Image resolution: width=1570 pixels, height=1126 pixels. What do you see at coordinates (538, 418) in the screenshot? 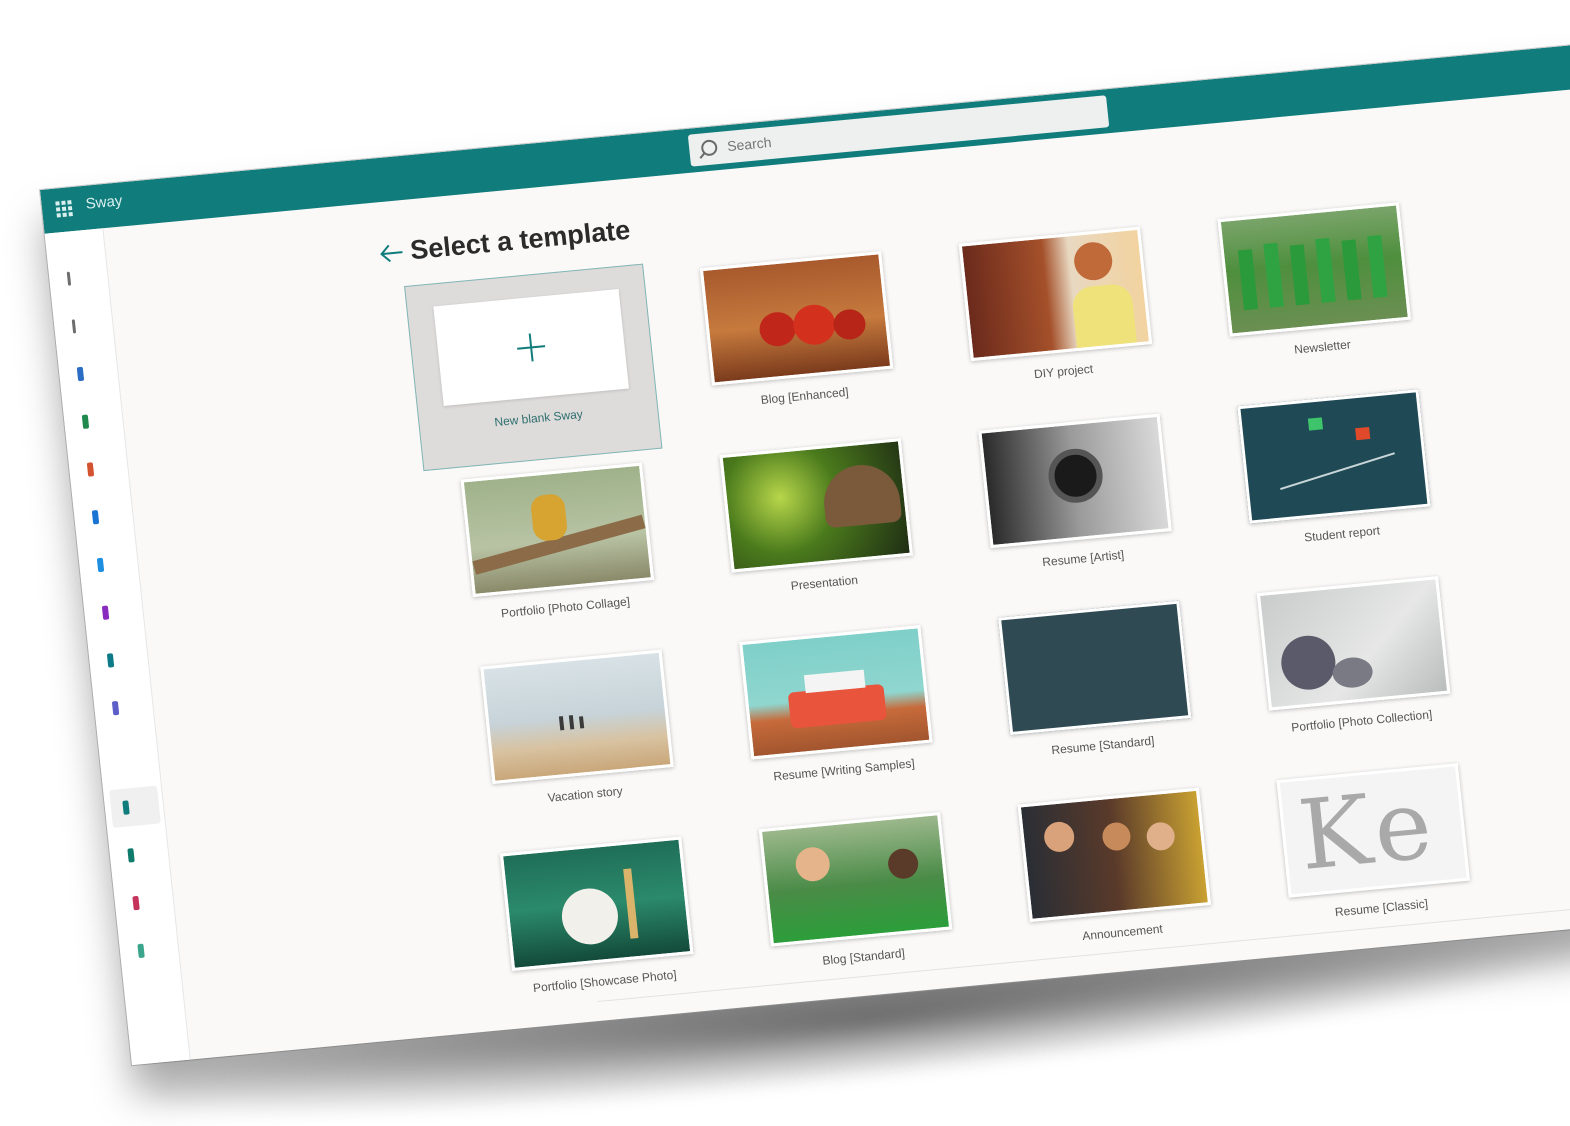
I see `template-label: New blank Sway` at bounding box center [538, 418].